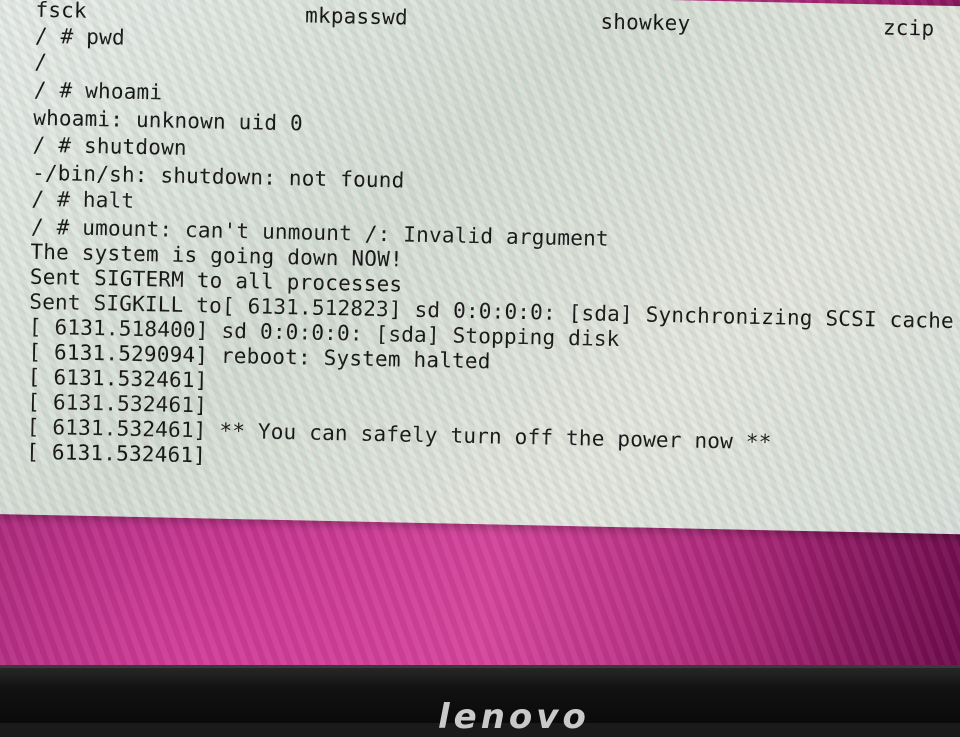 The height and width of the screenshot is (737, 960). I want to click on terminal-line: / # shutdown, so click(110, 146).